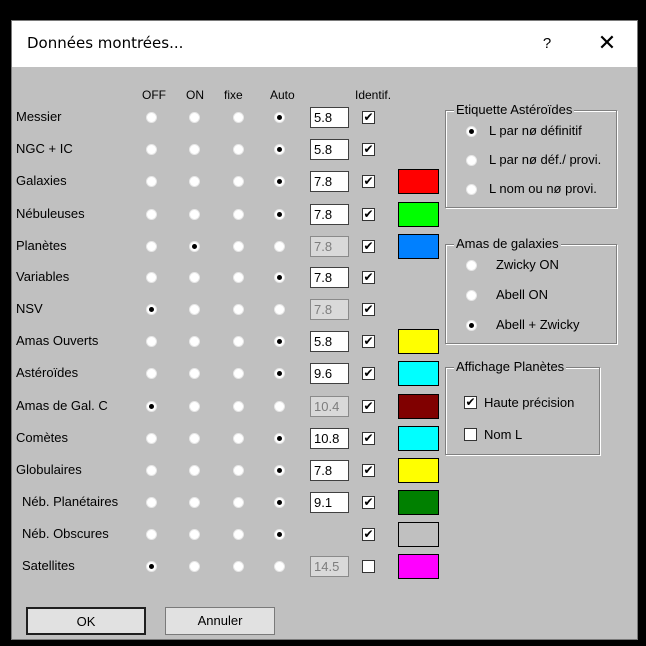  What do you see at coordinates (329, 438) in the screenshot?
I see `magnitude-input: 10.8` at bounding box center [329, 438].